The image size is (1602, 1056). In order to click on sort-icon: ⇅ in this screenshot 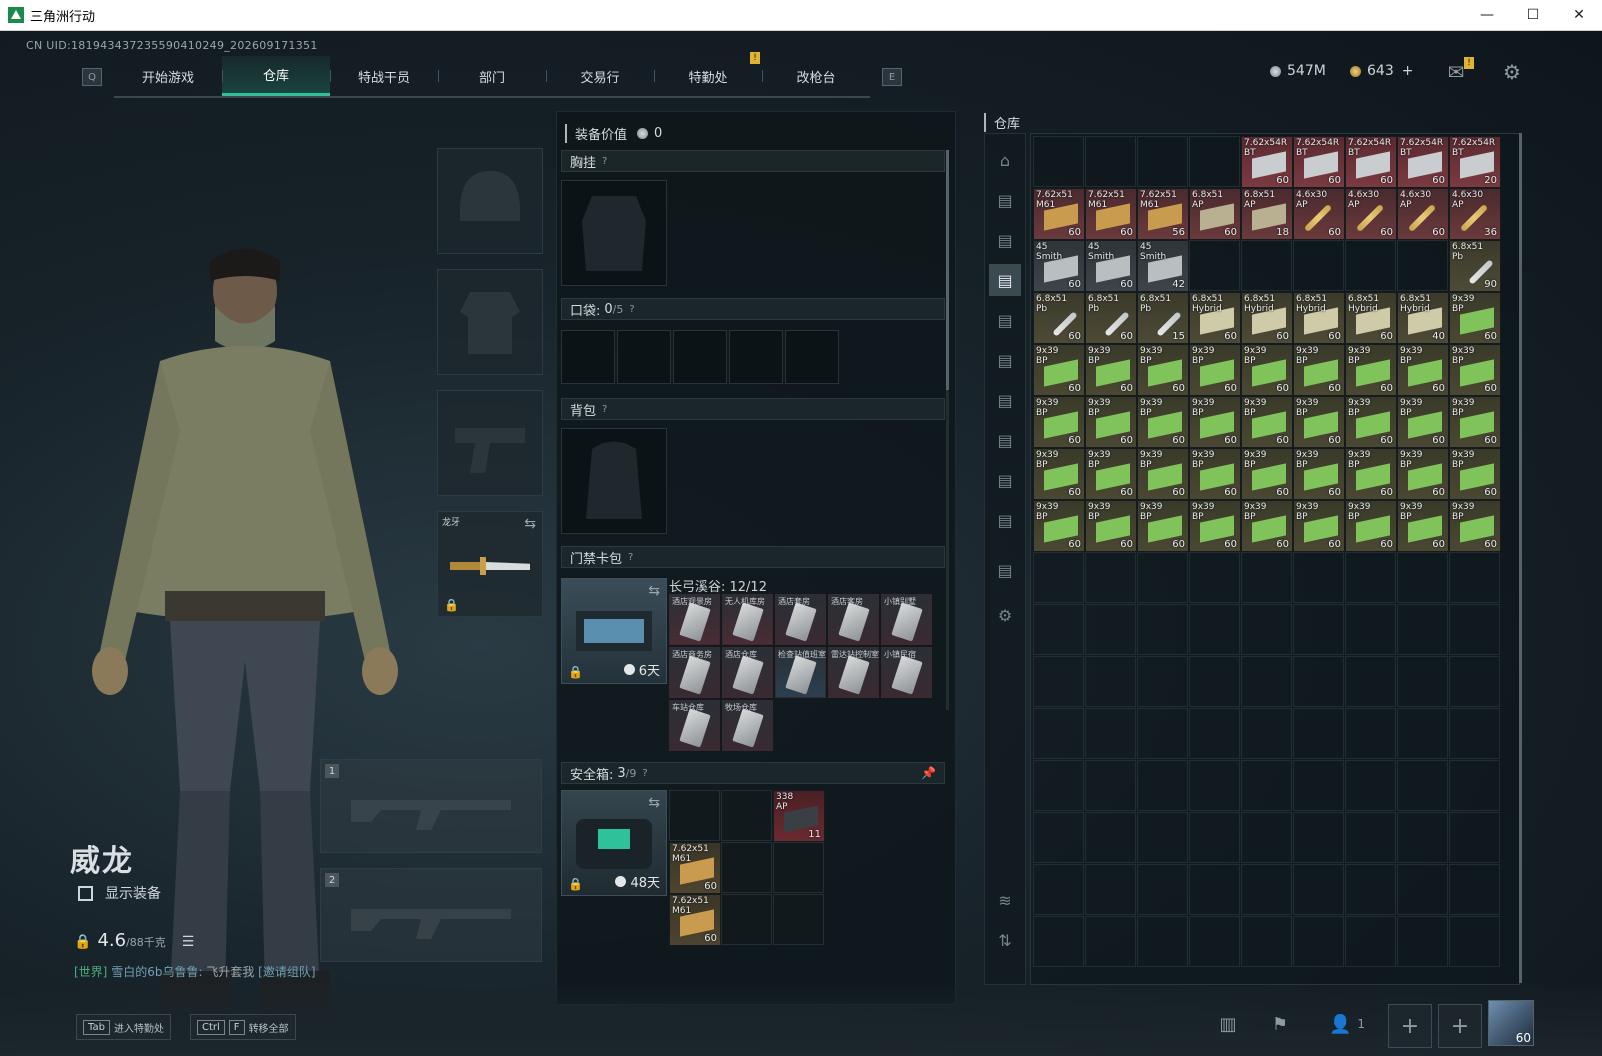, I will do `click(1005, 940)`.